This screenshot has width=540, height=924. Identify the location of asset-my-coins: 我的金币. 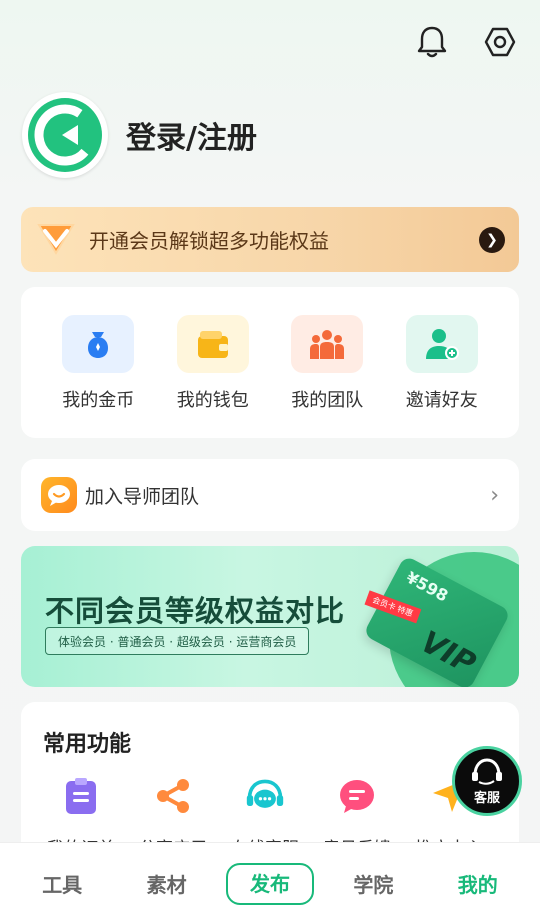
(98, 376).